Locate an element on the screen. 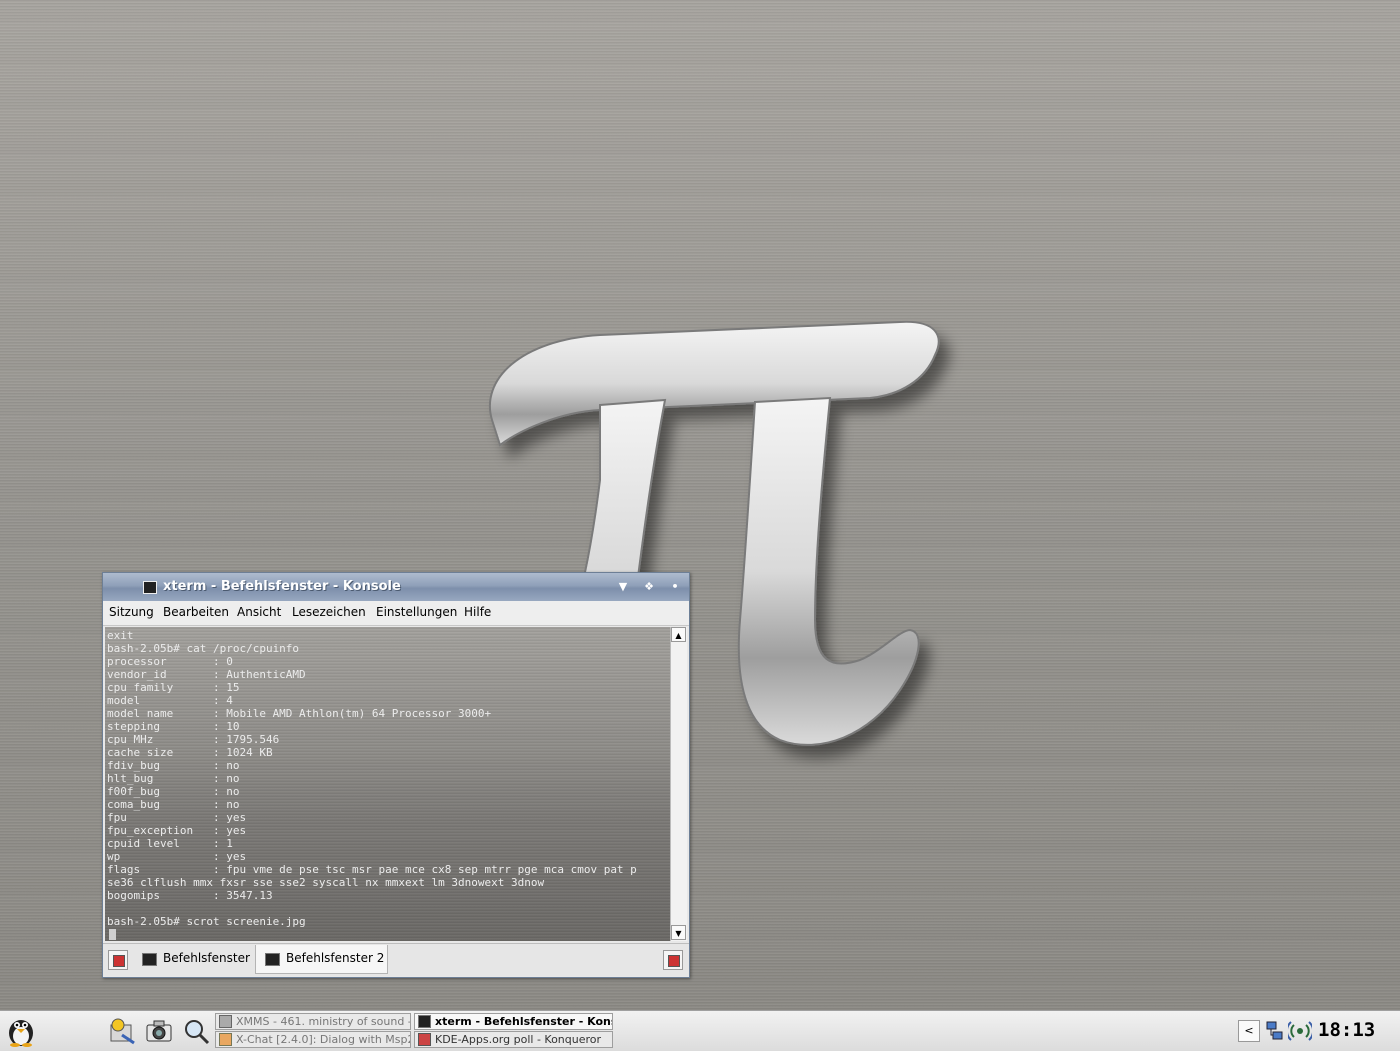 This screenshot has height=1051, width=1400. new-session-icon is located at coordinates (118, 960).